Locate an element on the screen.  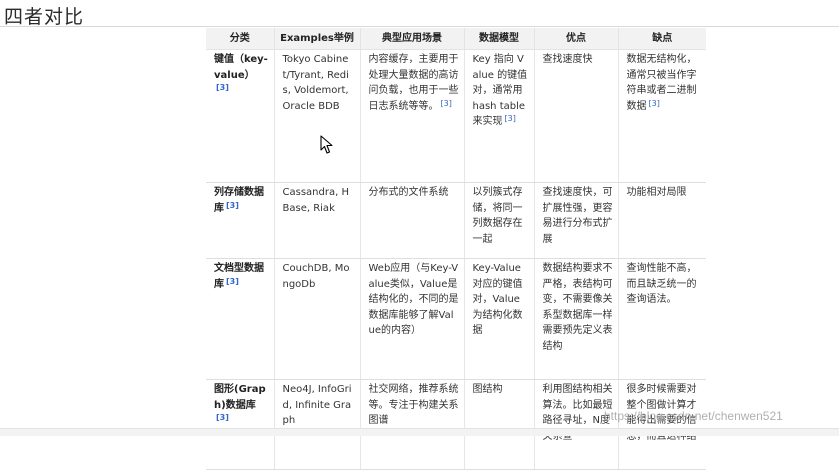
heading-divider is located at coordinates (419, 26).